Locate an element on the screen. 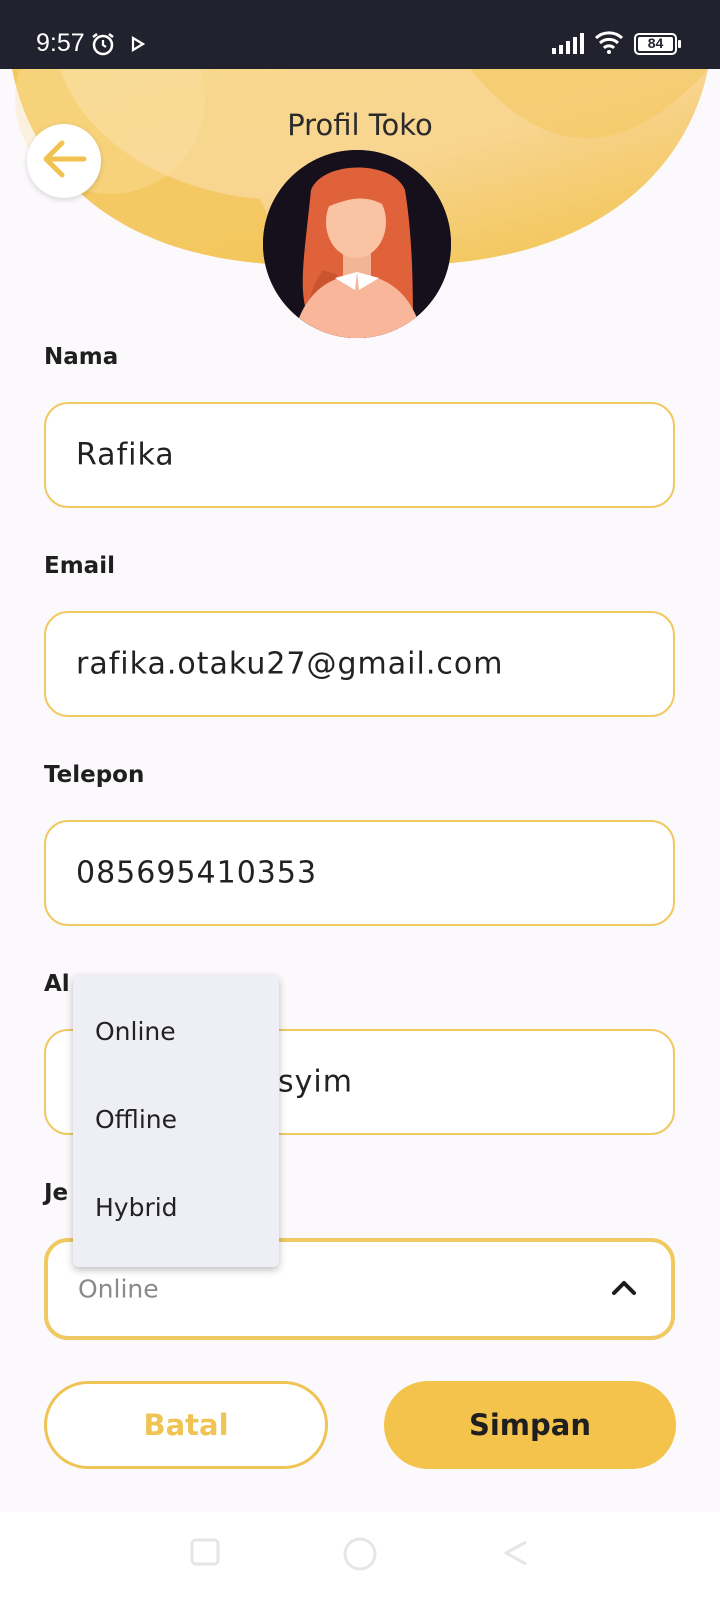 The height and width of the screenshot is (1600, 720). email-field: rafika.otaku27@gmail.com is located at coordinates (359, 664).